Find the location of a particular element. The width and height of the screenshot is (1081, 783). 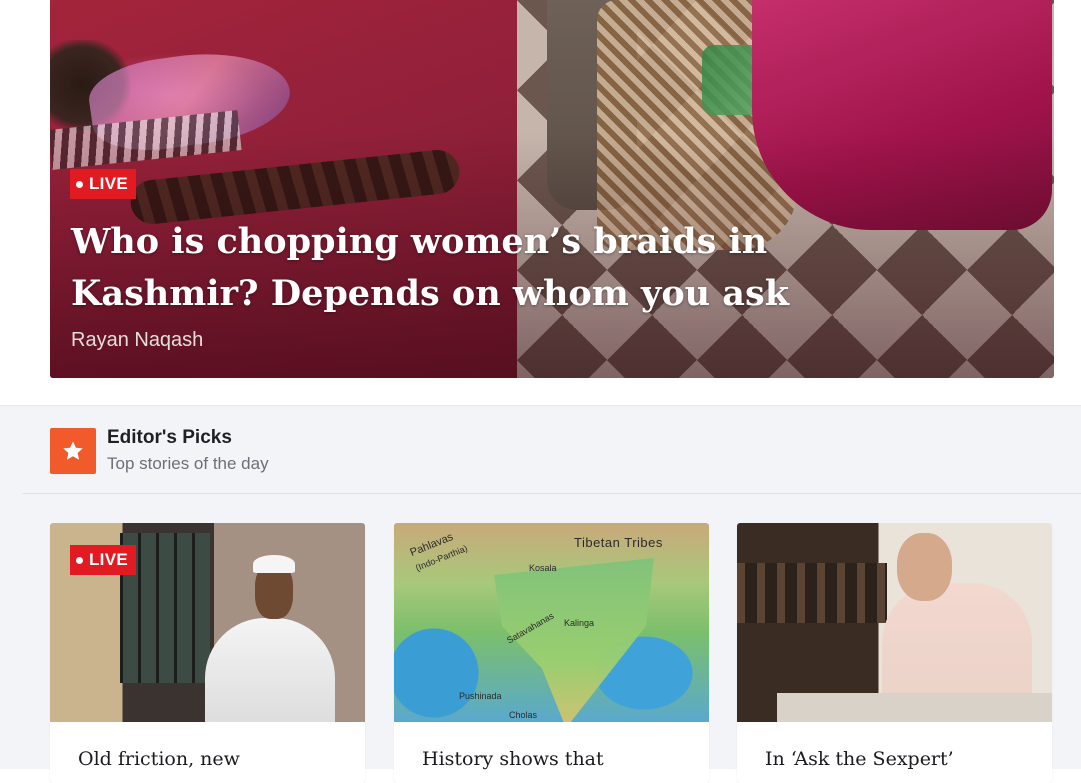

thumb-face is located at coordinates (924, 567).